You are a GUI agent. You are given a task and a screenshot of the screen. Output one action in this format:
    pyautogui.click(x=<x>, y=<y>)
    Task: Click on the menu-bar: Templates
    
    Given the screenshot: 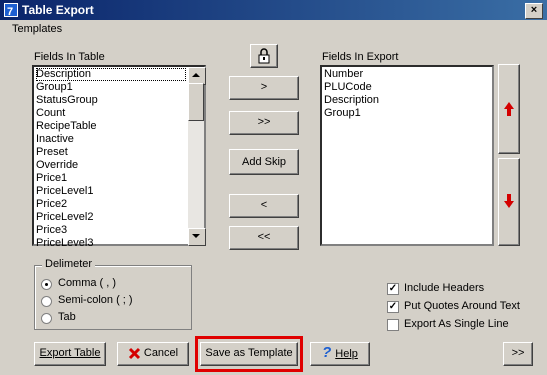 What is the action you would take?
    pyautogui.click(x=273, y=30)
    